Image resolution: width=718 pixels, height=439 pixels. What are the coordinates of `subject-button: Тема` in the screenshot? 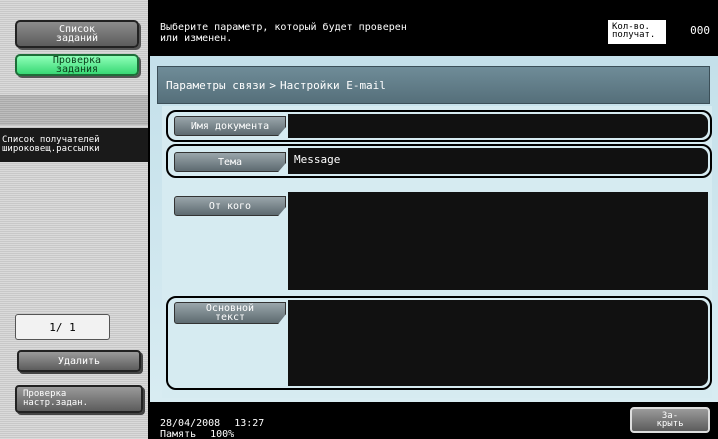 It's located at (230, 162).